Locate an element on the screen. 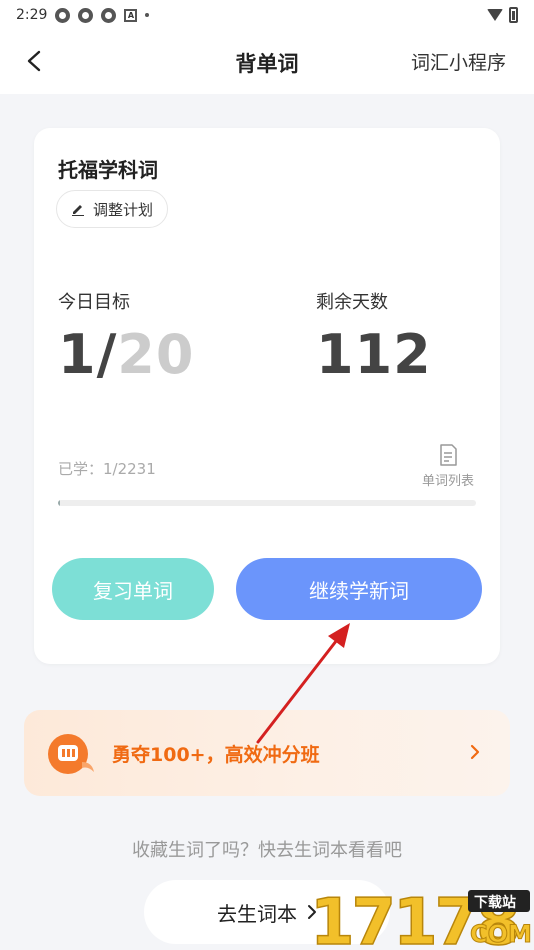 This screenshot has width=534, height=950. wifi-icon is located at coordinates (495, 15).